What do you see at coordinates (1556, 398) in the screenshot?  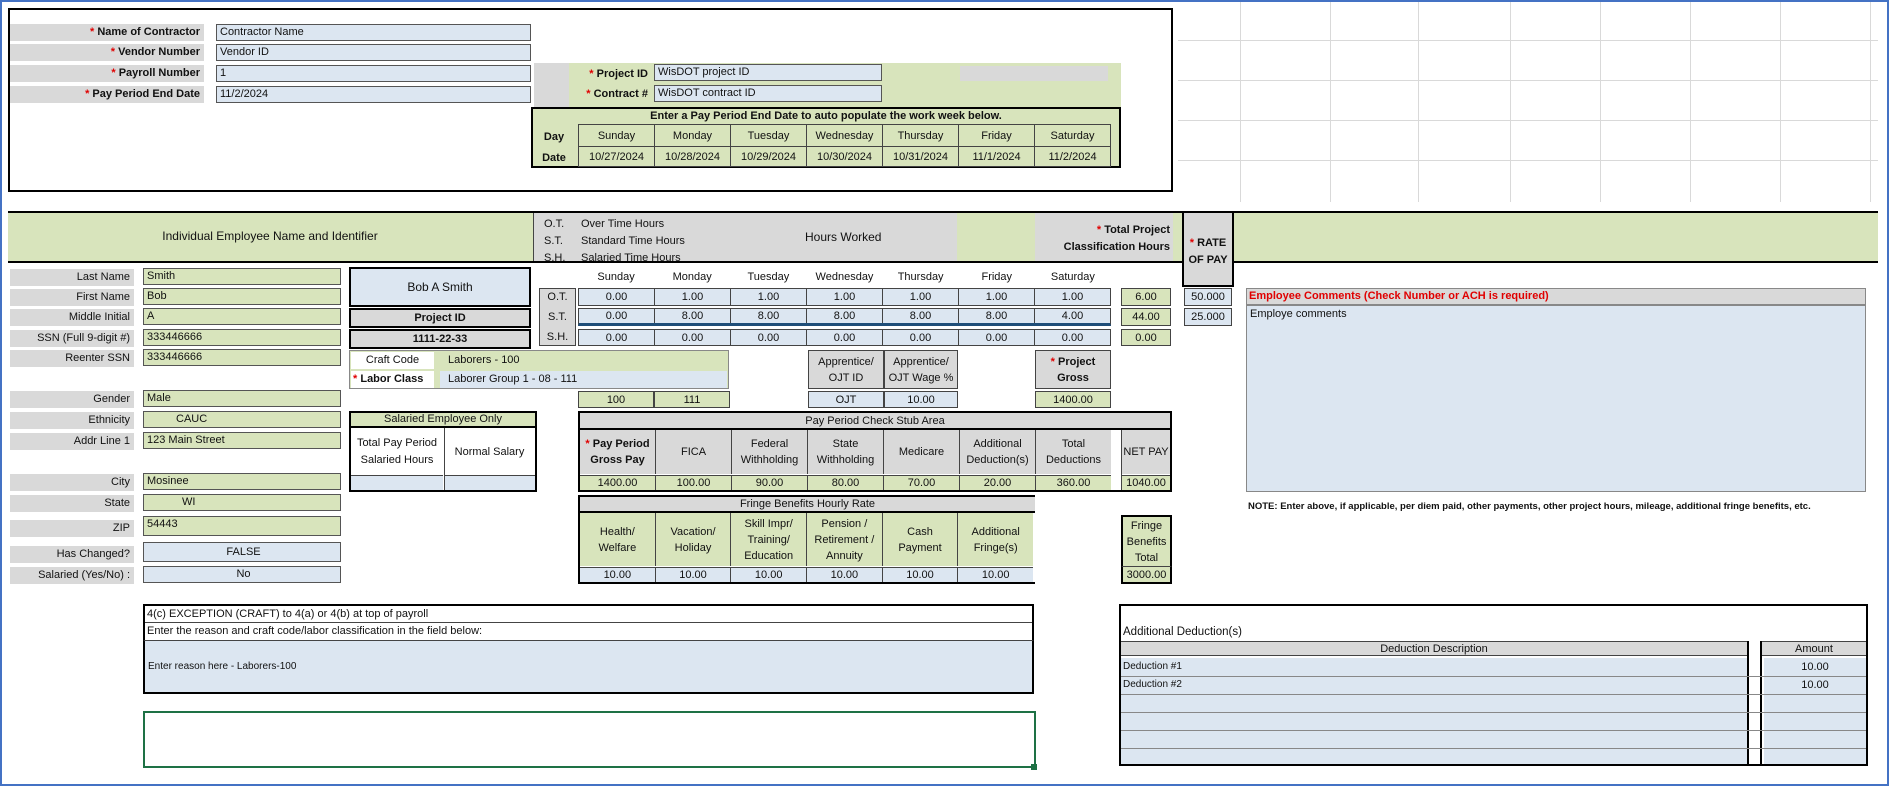 I see `comments-input: Employe comments` at bounding box center [1556, 398].